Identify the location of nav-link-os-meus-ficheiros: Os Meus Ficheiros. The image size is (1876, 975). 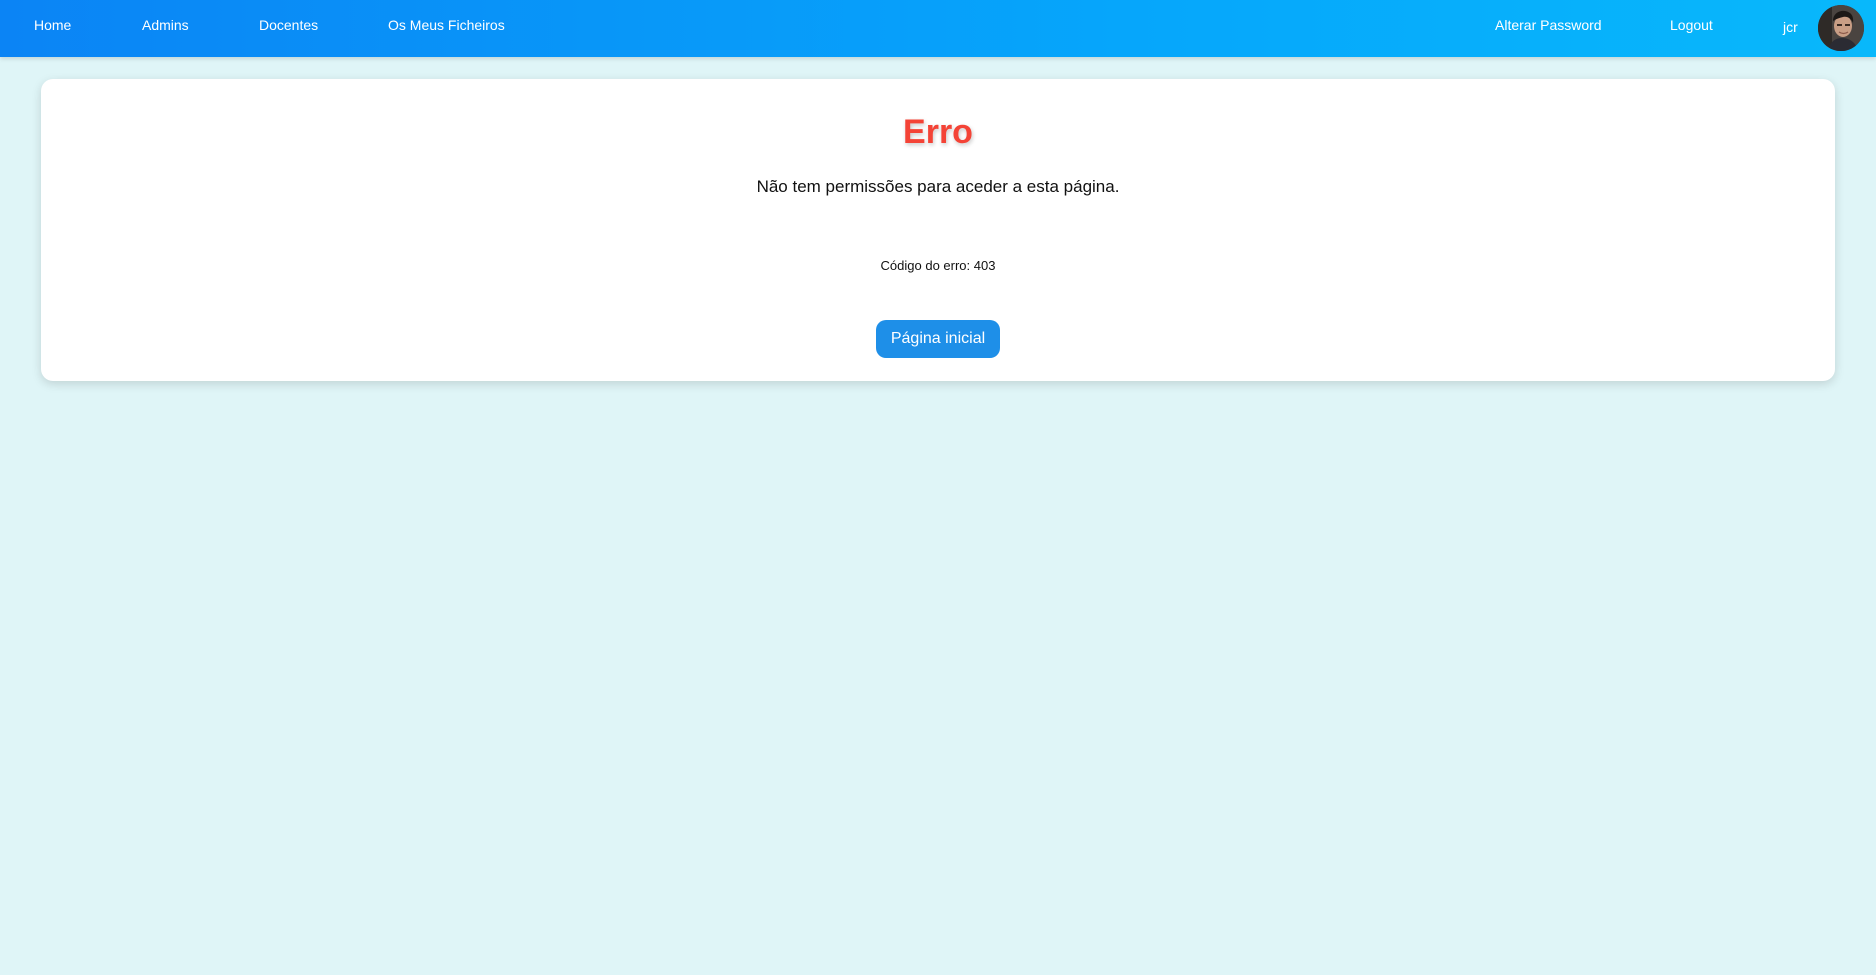
(446, 25).